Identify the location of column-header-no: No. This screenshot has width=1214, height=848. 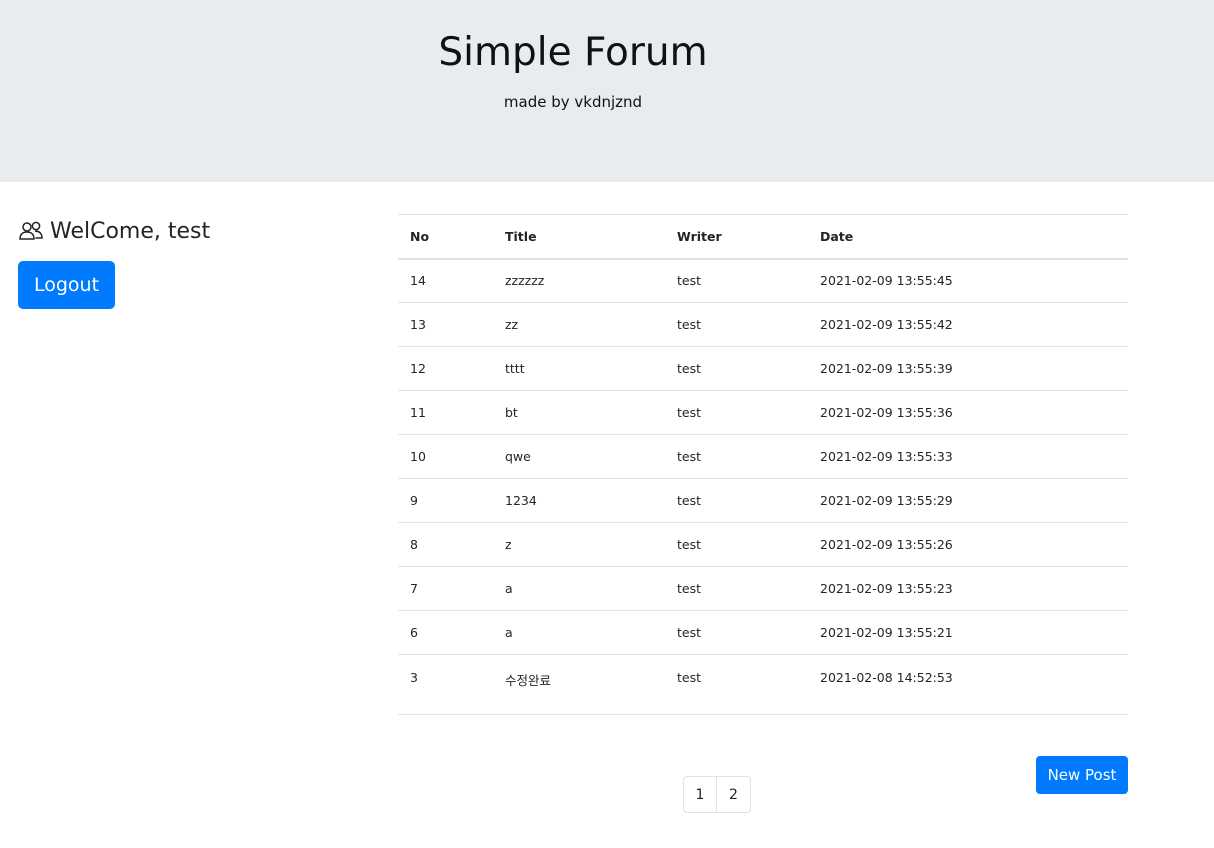
(445, 237).